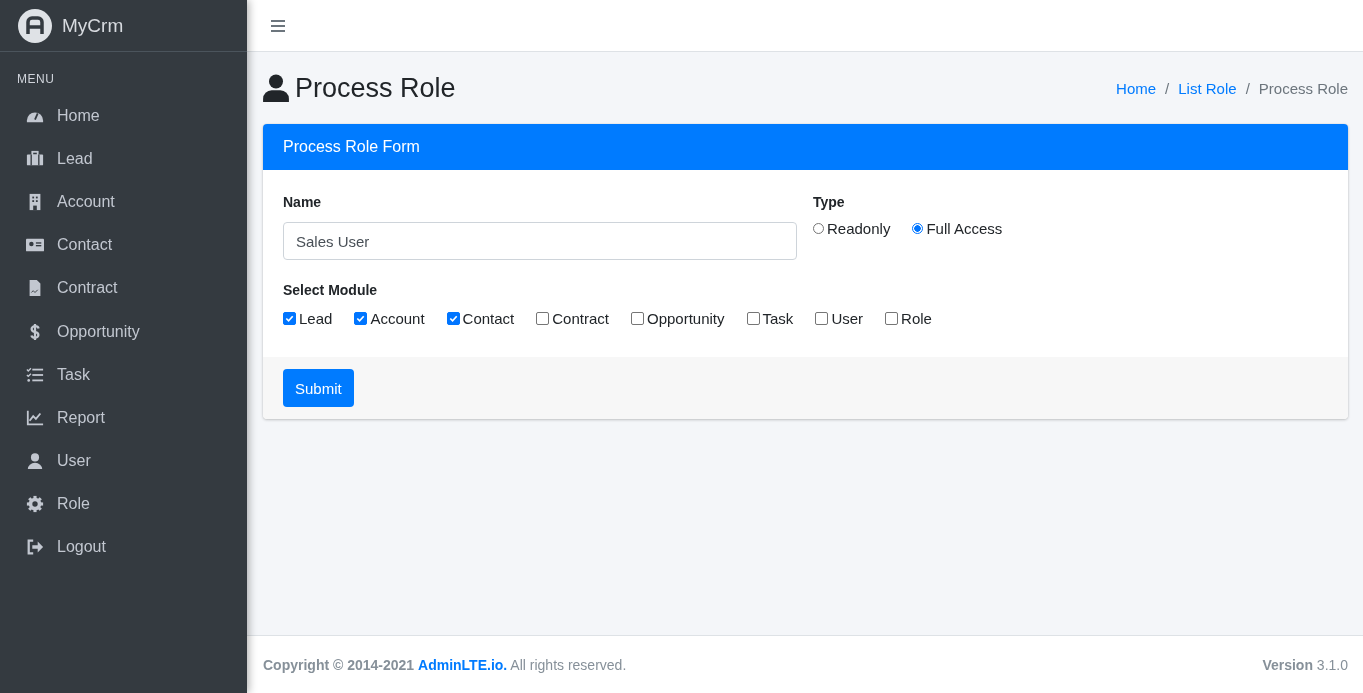 The height and width of the screenshot is (693, 1363). I want to click on sidebar-item: Opportunity, so click(123, 331).